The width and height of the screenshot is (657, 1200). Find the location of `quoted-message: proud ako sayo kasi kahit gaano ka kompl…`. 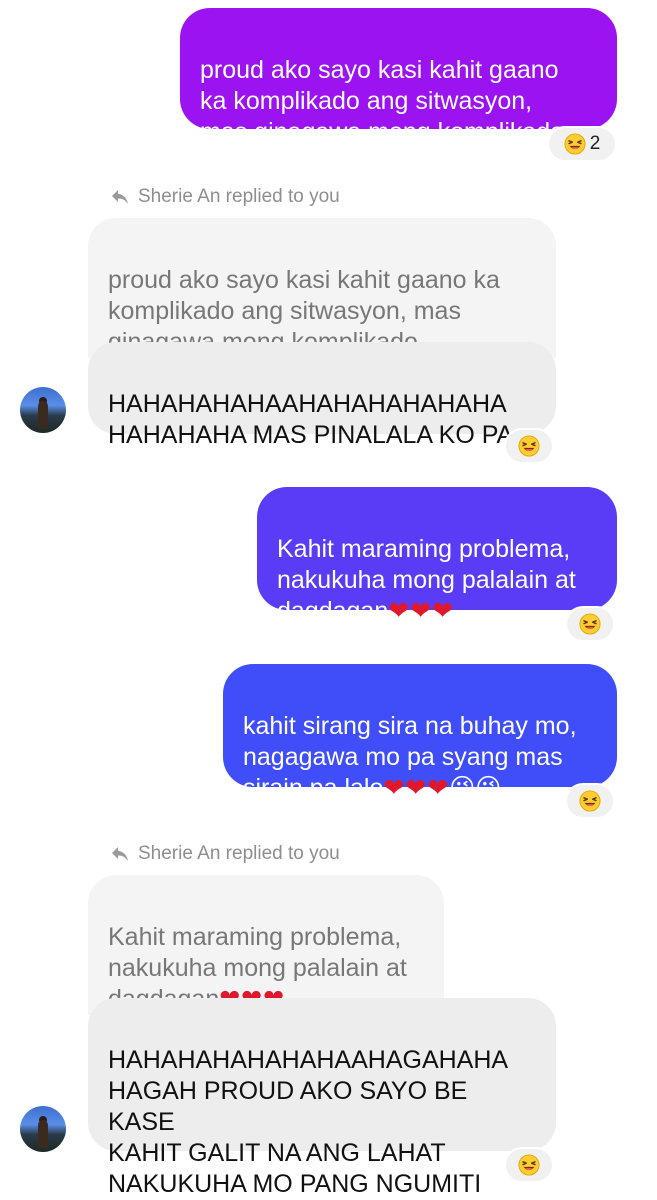

quoted-message: proud ako sayo kasi kahit gaano ka kompl… is located at coordinates (322, 288).